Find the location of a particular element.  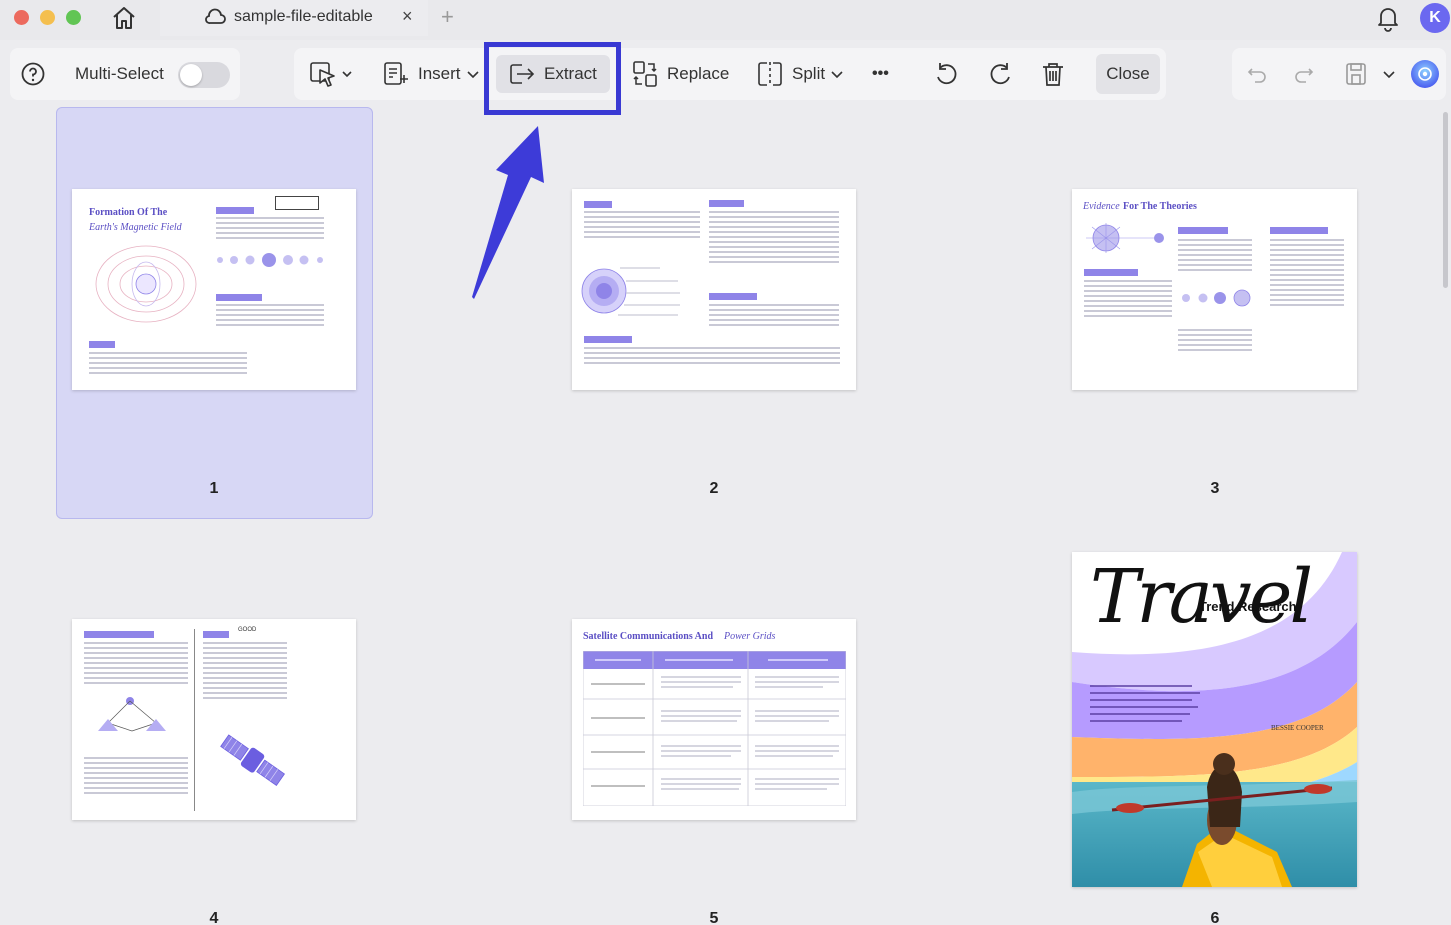

rotate-right-icon is located at coordinates (1000, 74).